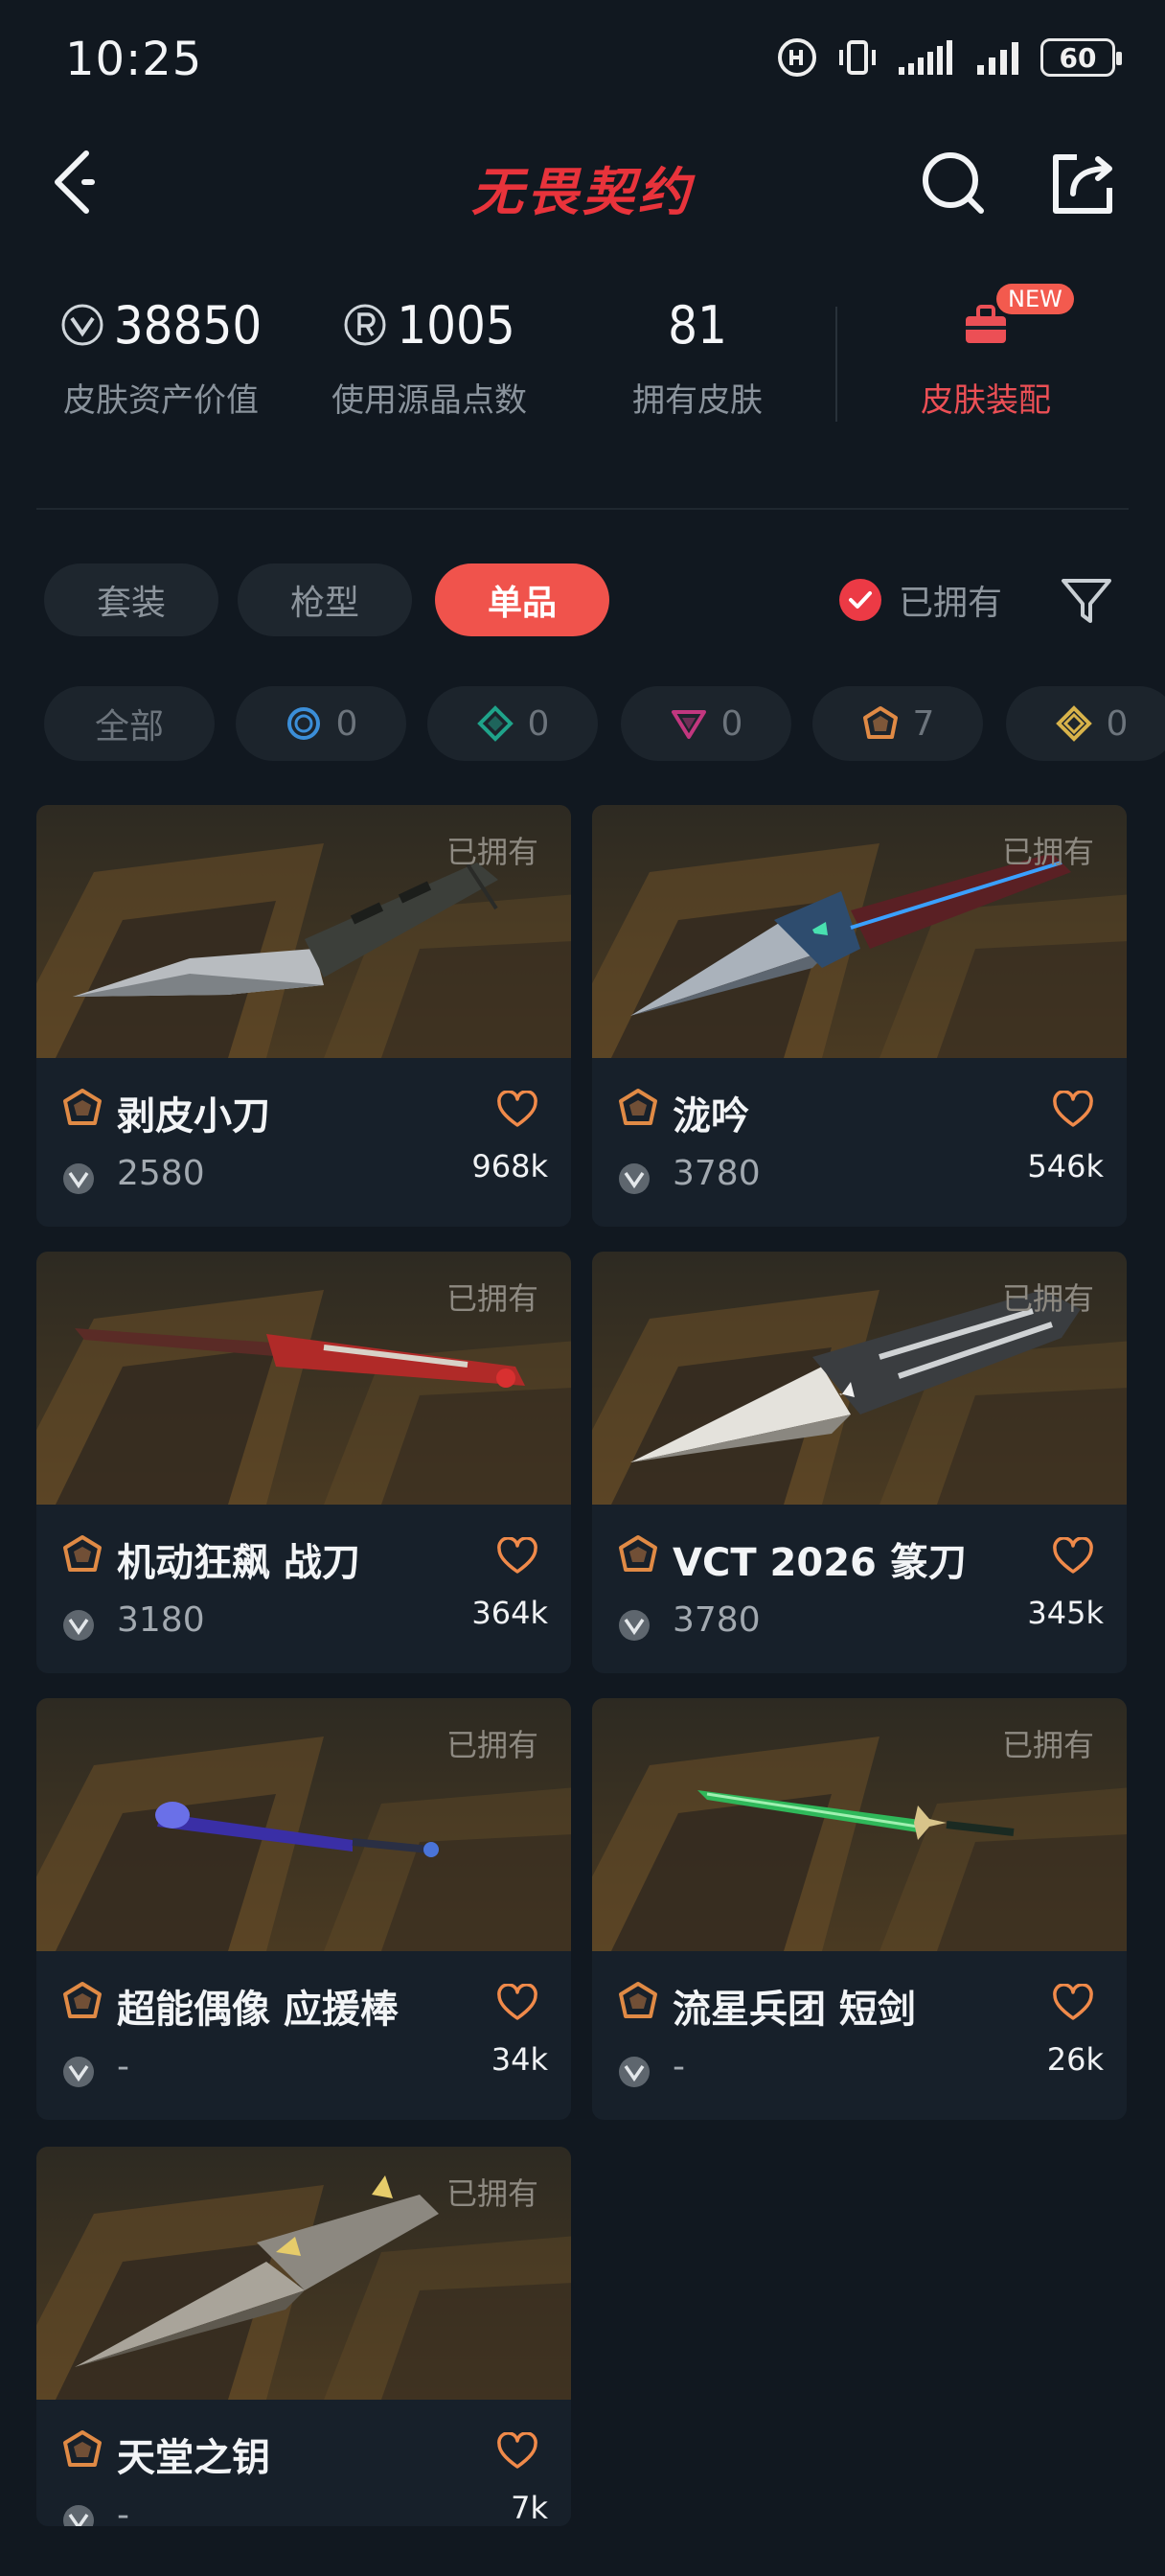  I want to click on radianite-icon, so click(365, 325).